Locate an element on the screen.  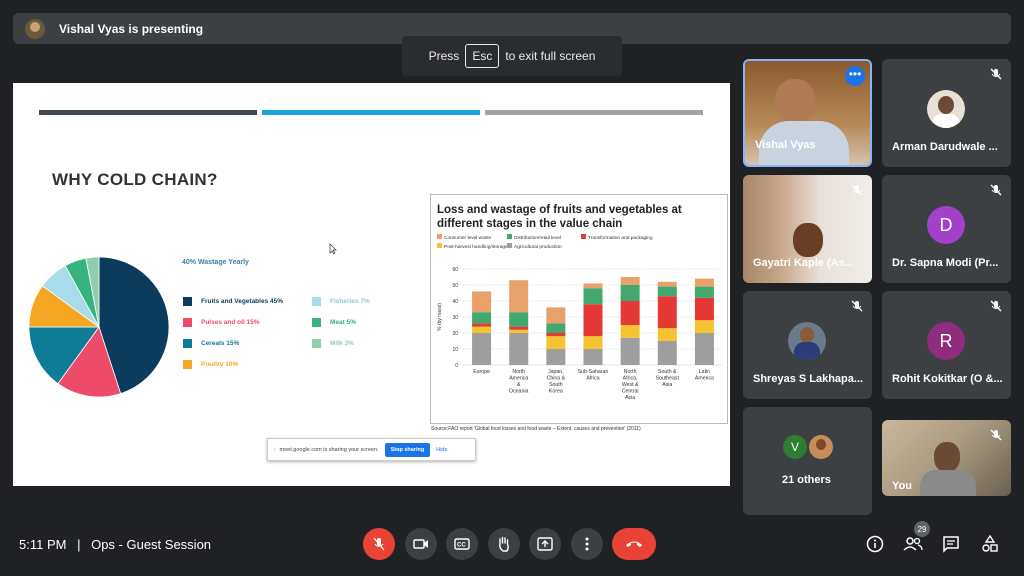
chart-legend-item: Post-harvest handling/storage is located at coordinates (472, 246).